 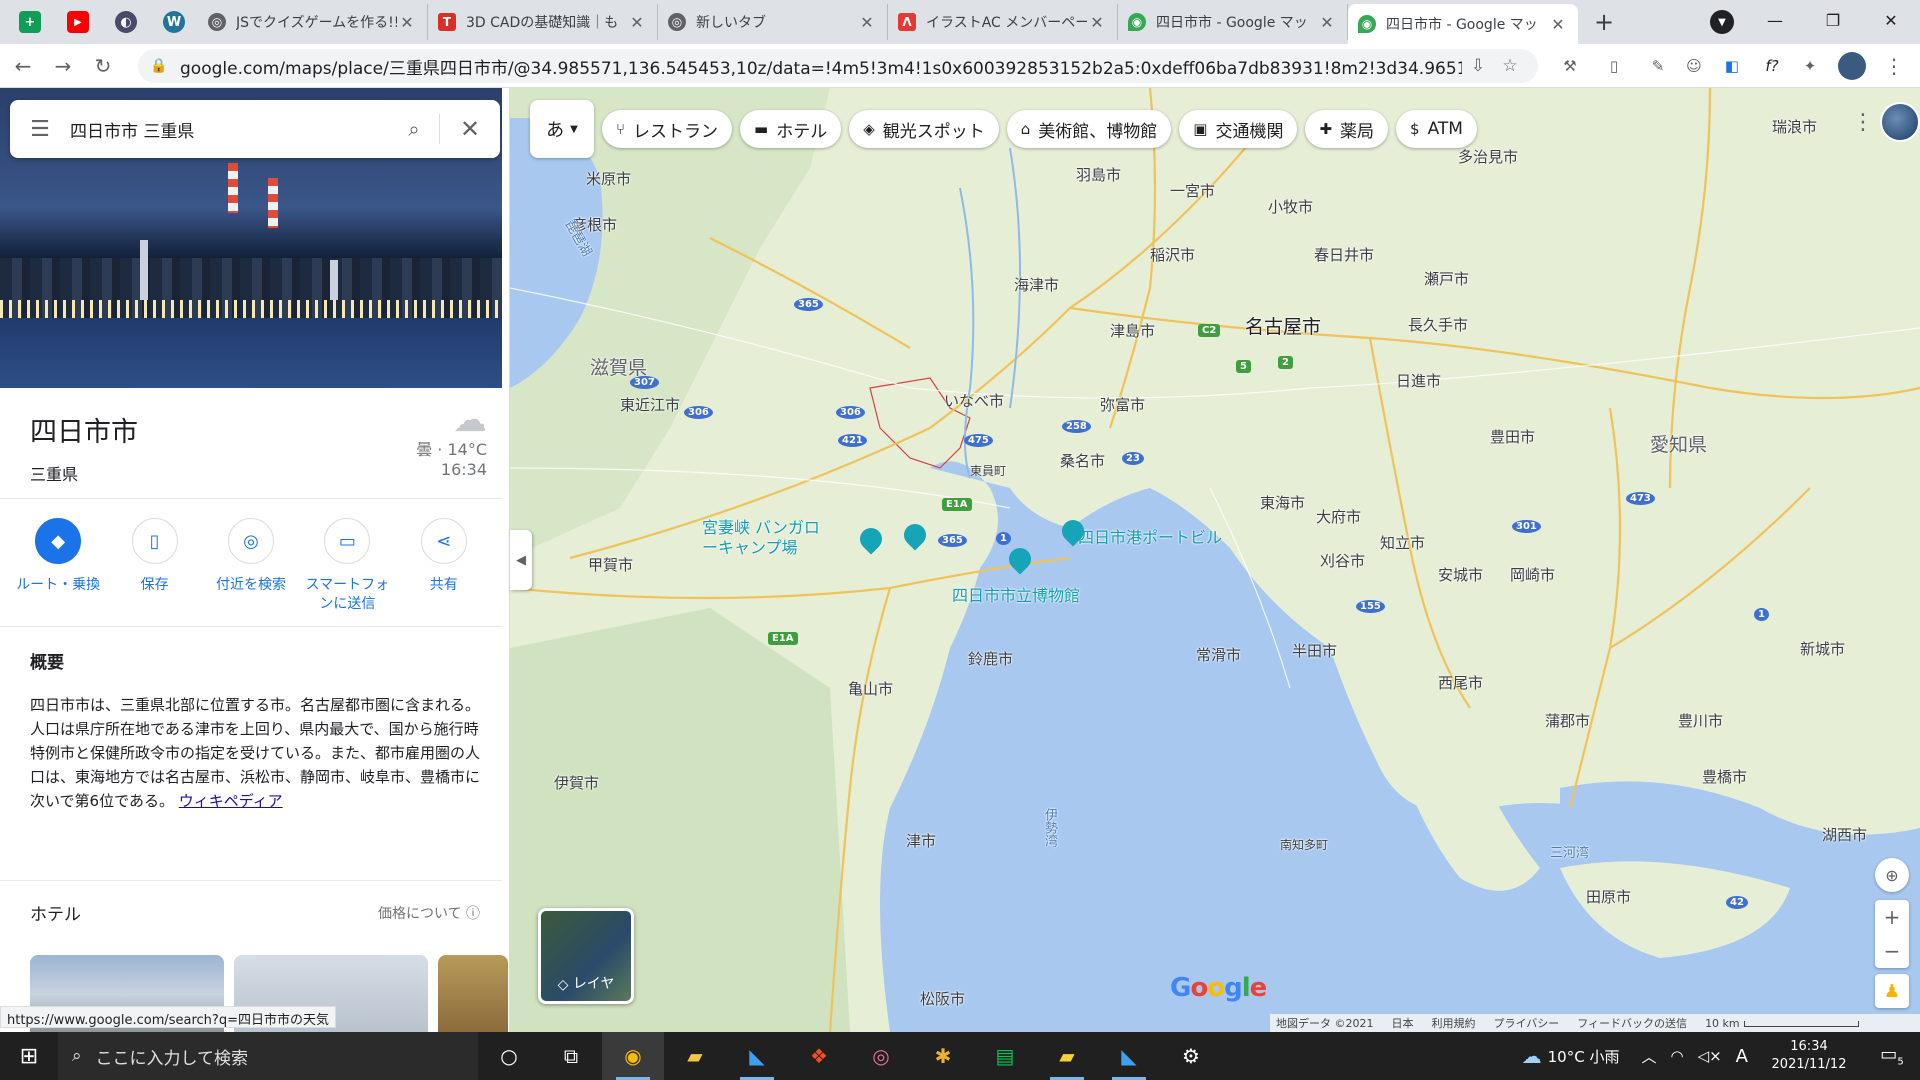 I want to click on map-label-city: いなべ市, so click(x=974, y=400).